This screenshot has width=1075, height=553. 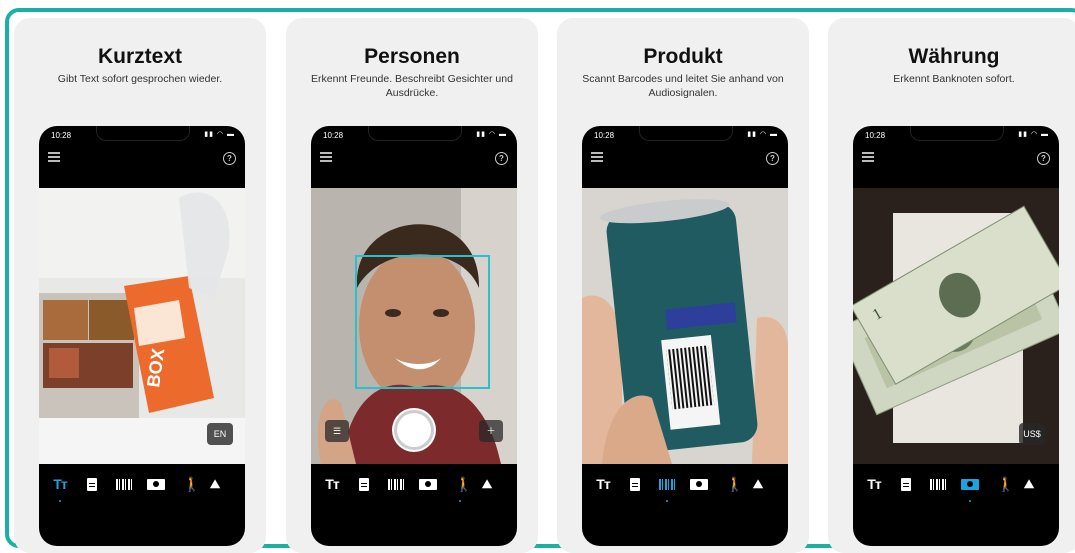 I want to click on shutter-button, so click(x=414, y=430).